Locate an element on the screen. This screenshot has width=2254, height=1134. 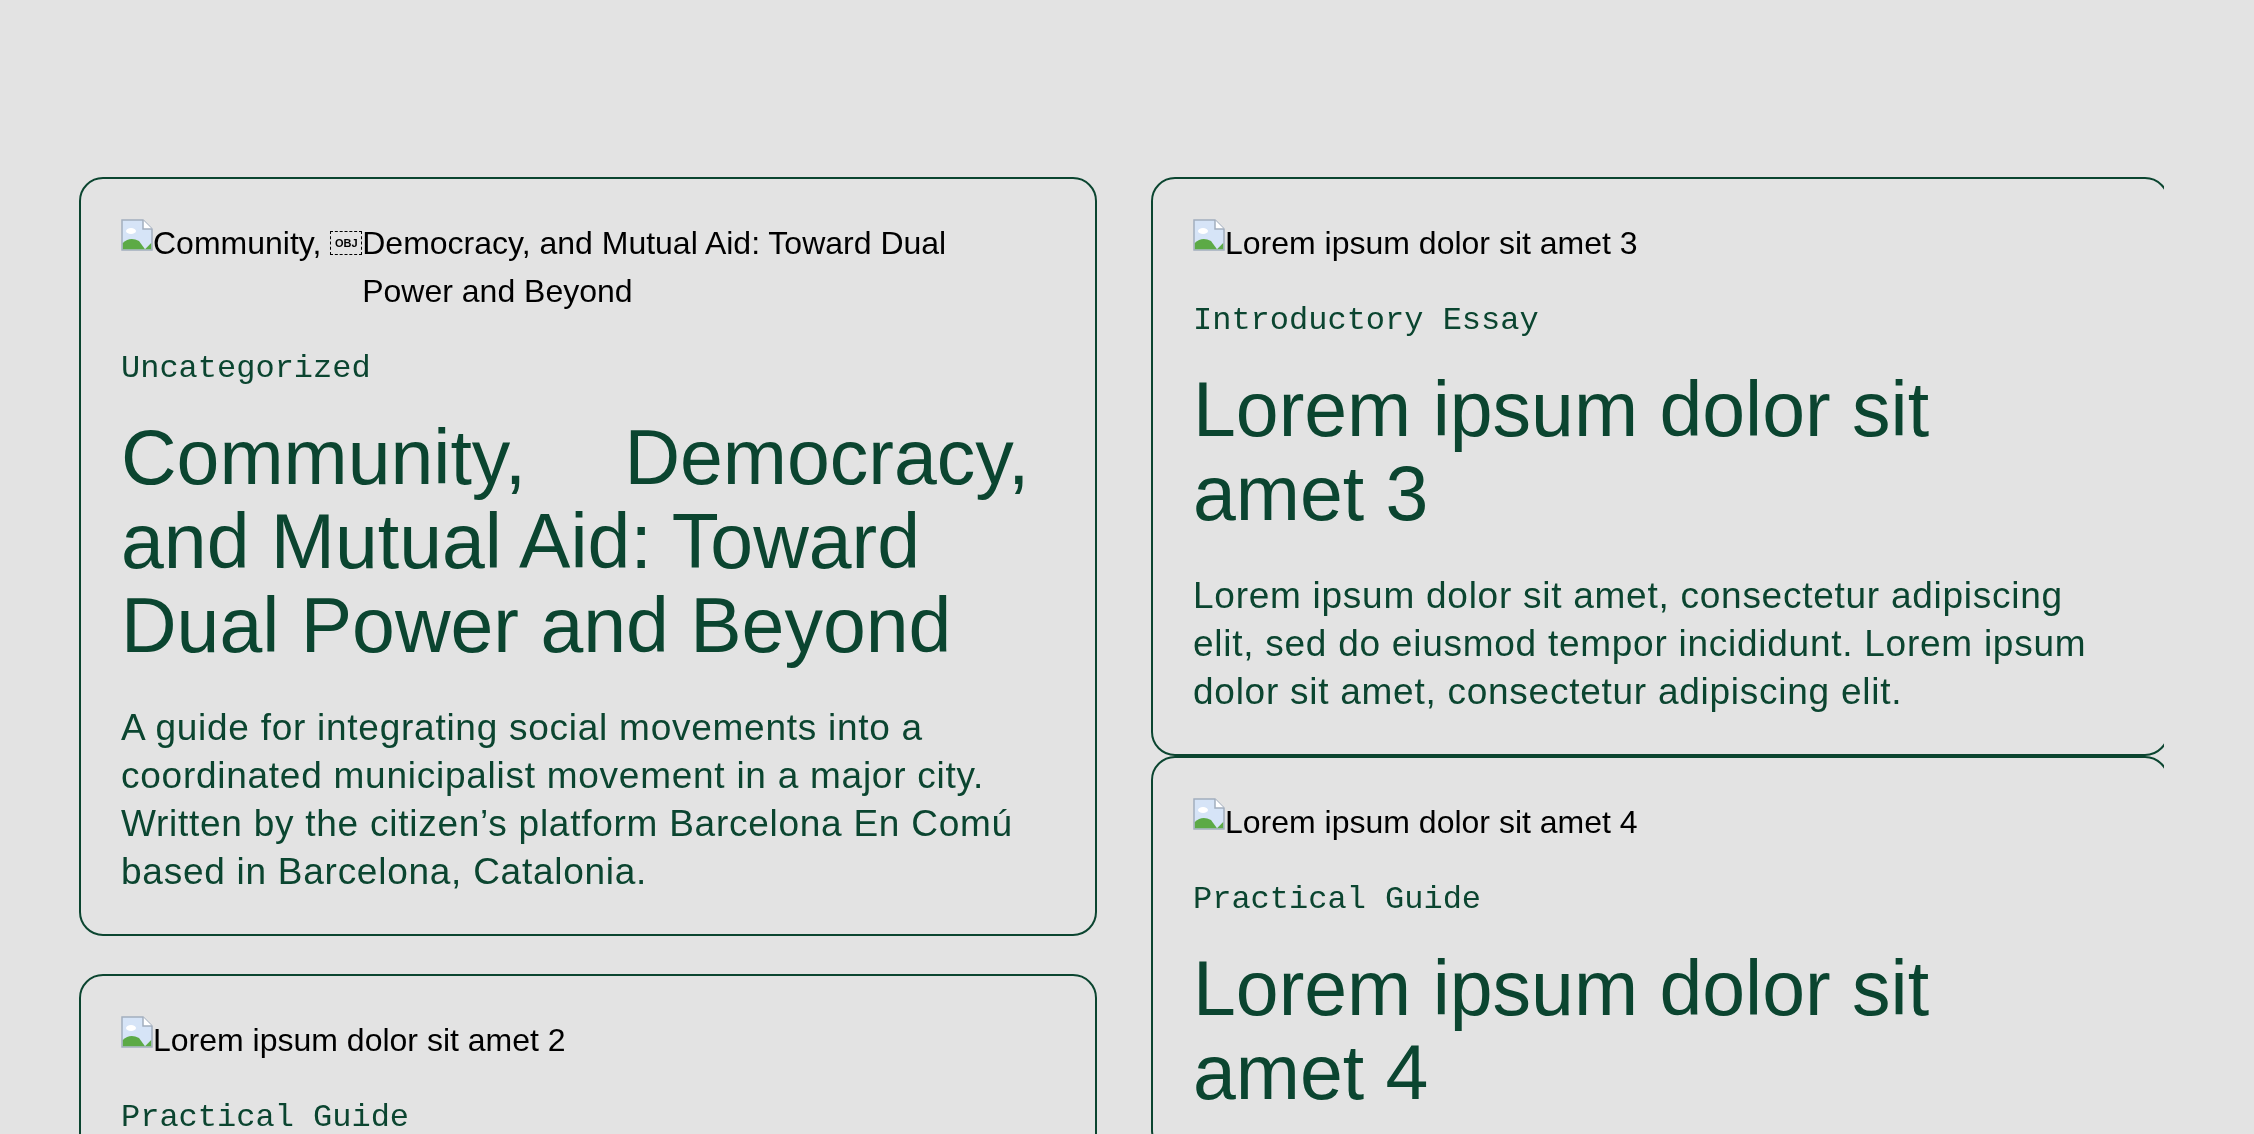
post-title: Community, Democracy, and Mutual Aid: Toward Dual Power and Beyond is located at coordinates (576, 541).